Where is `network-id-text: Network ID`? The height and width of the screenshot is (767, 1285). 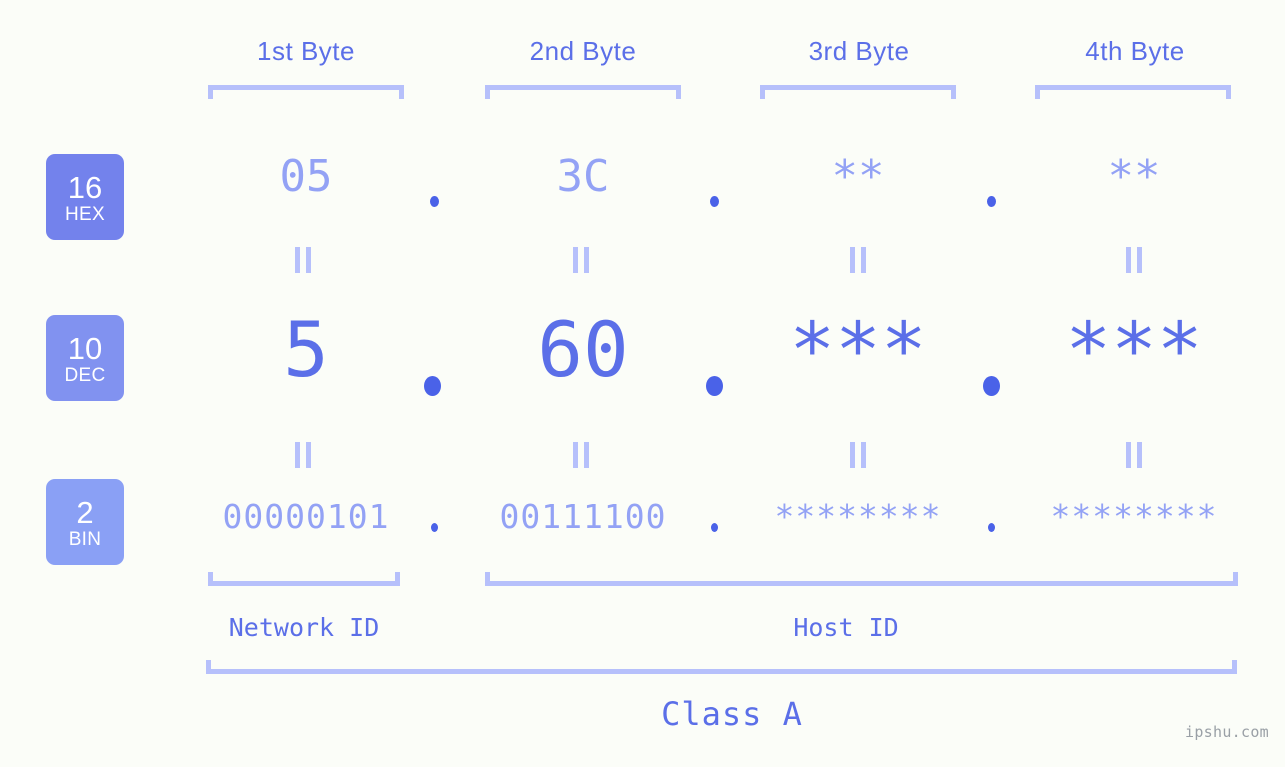
network-id-text: Network ID is located at coordinates (304, 627).